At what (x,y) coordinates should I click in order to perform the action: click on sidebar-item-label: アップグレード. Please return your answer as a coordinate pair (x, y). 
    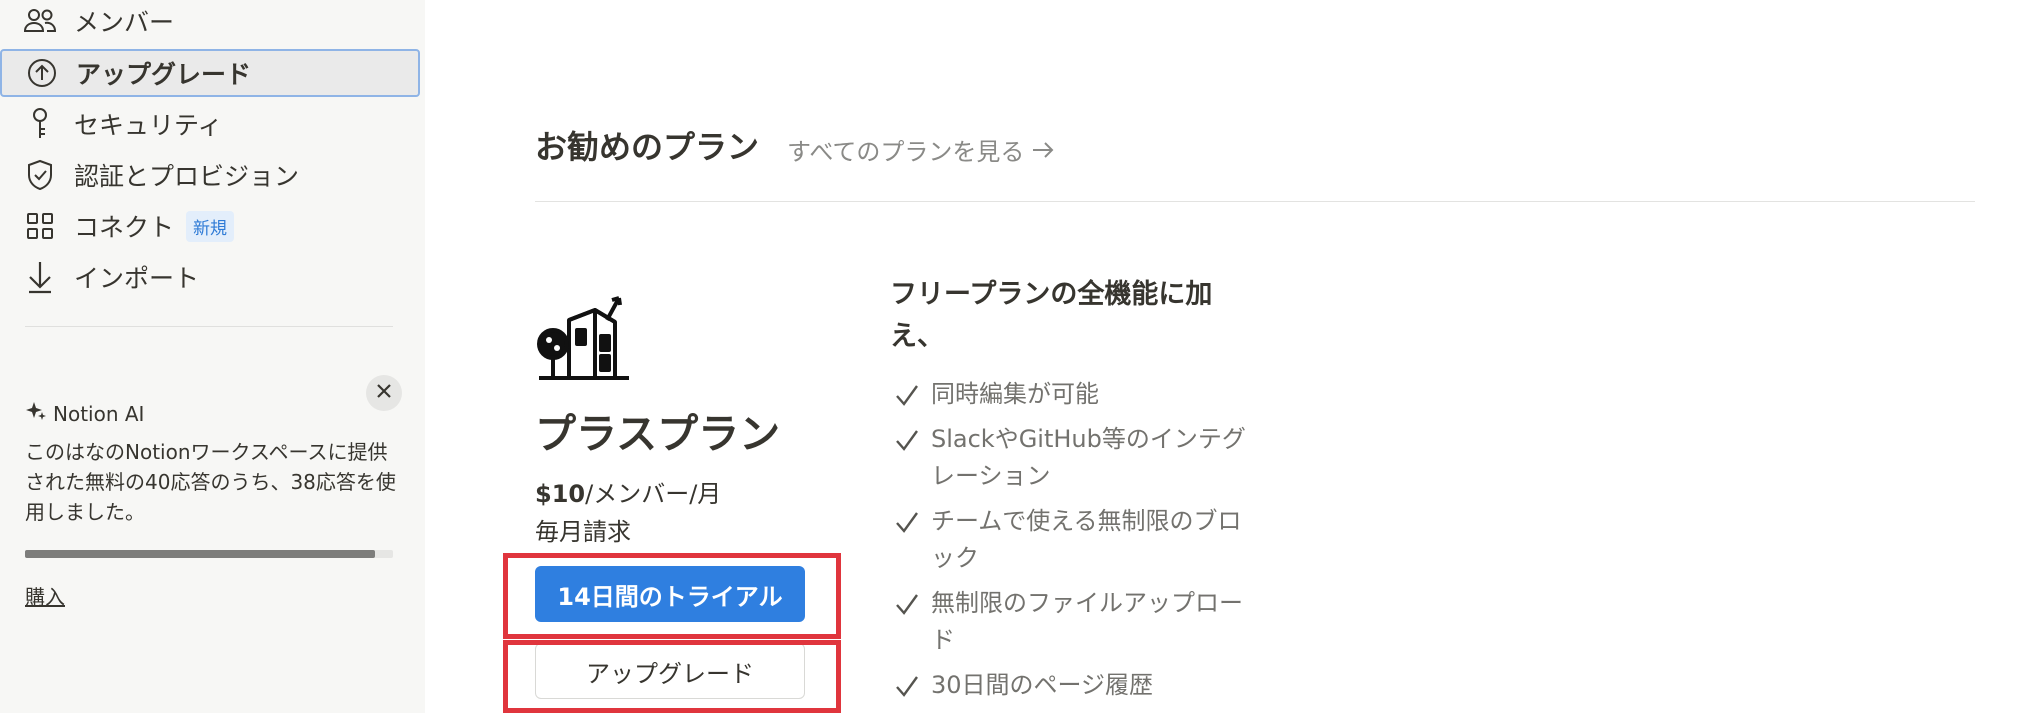
    Looking at the image, I should click on (164, 74).